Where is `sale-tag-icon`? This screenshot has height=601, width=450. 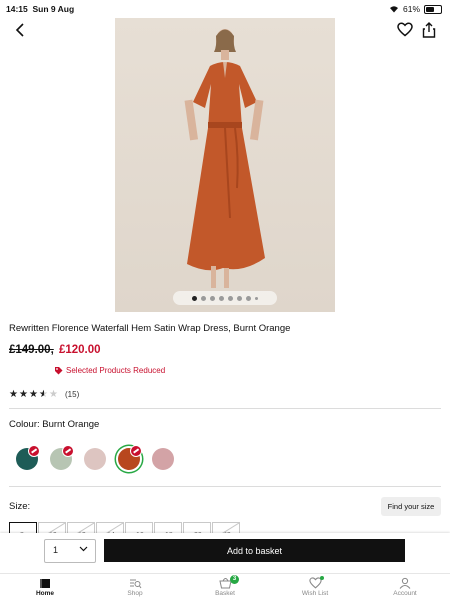
sale-tag-icon is located at coordinates (59, 371).